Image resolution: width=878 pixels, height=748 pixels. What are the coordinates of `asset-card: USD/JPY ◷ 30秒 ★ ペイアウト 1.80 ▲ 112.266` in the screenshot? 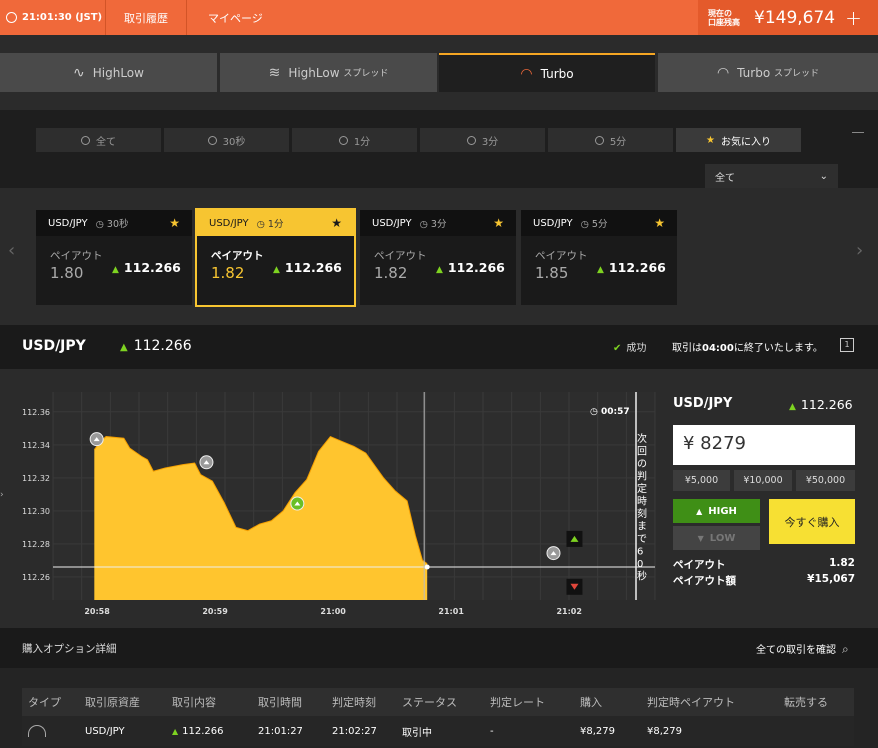 It's located at (114, 257).